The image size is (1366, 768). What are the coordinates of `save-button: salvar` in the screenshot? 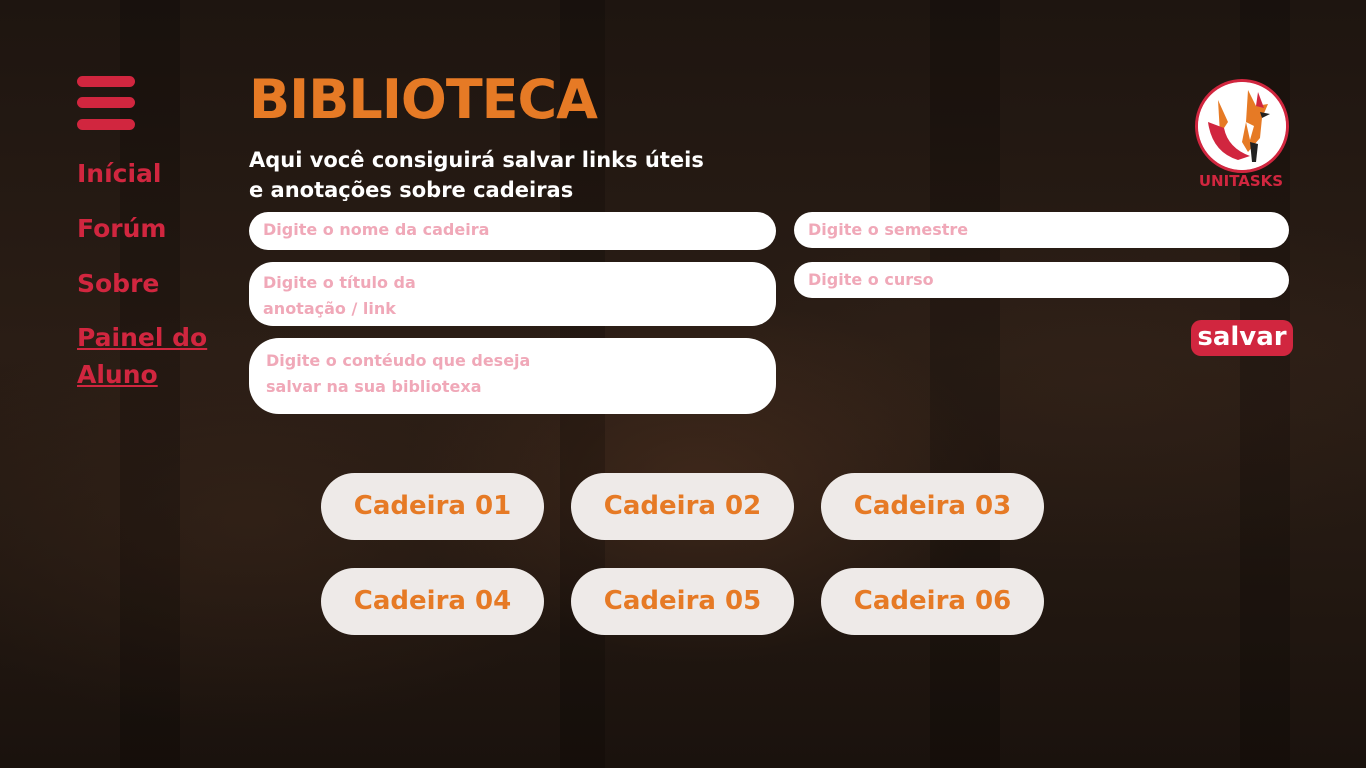 It's located at (1242, 338).